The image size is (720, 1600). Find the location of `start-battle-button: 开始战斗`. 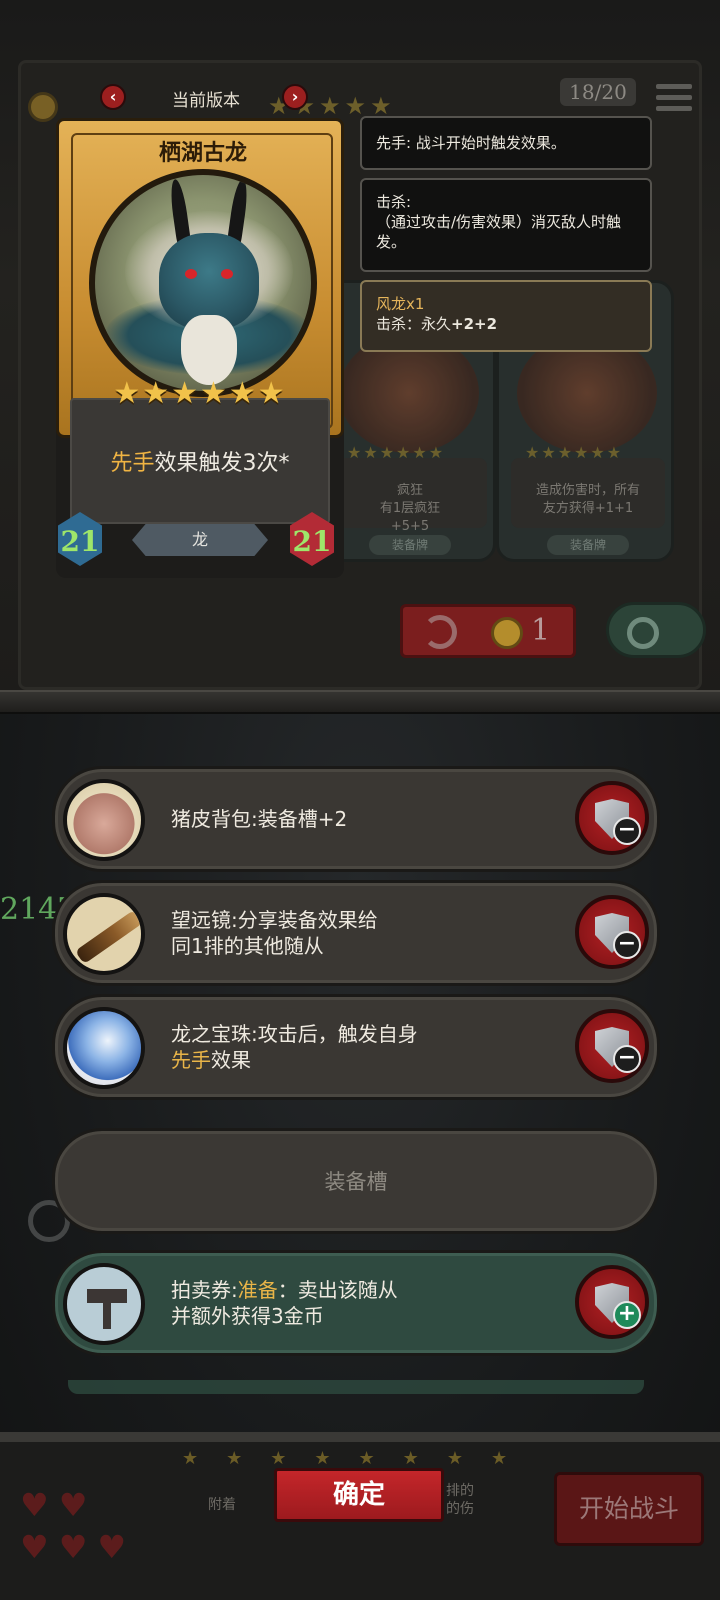

start-battle-button: 开始战斗 is located at coordinates (629, 1509).